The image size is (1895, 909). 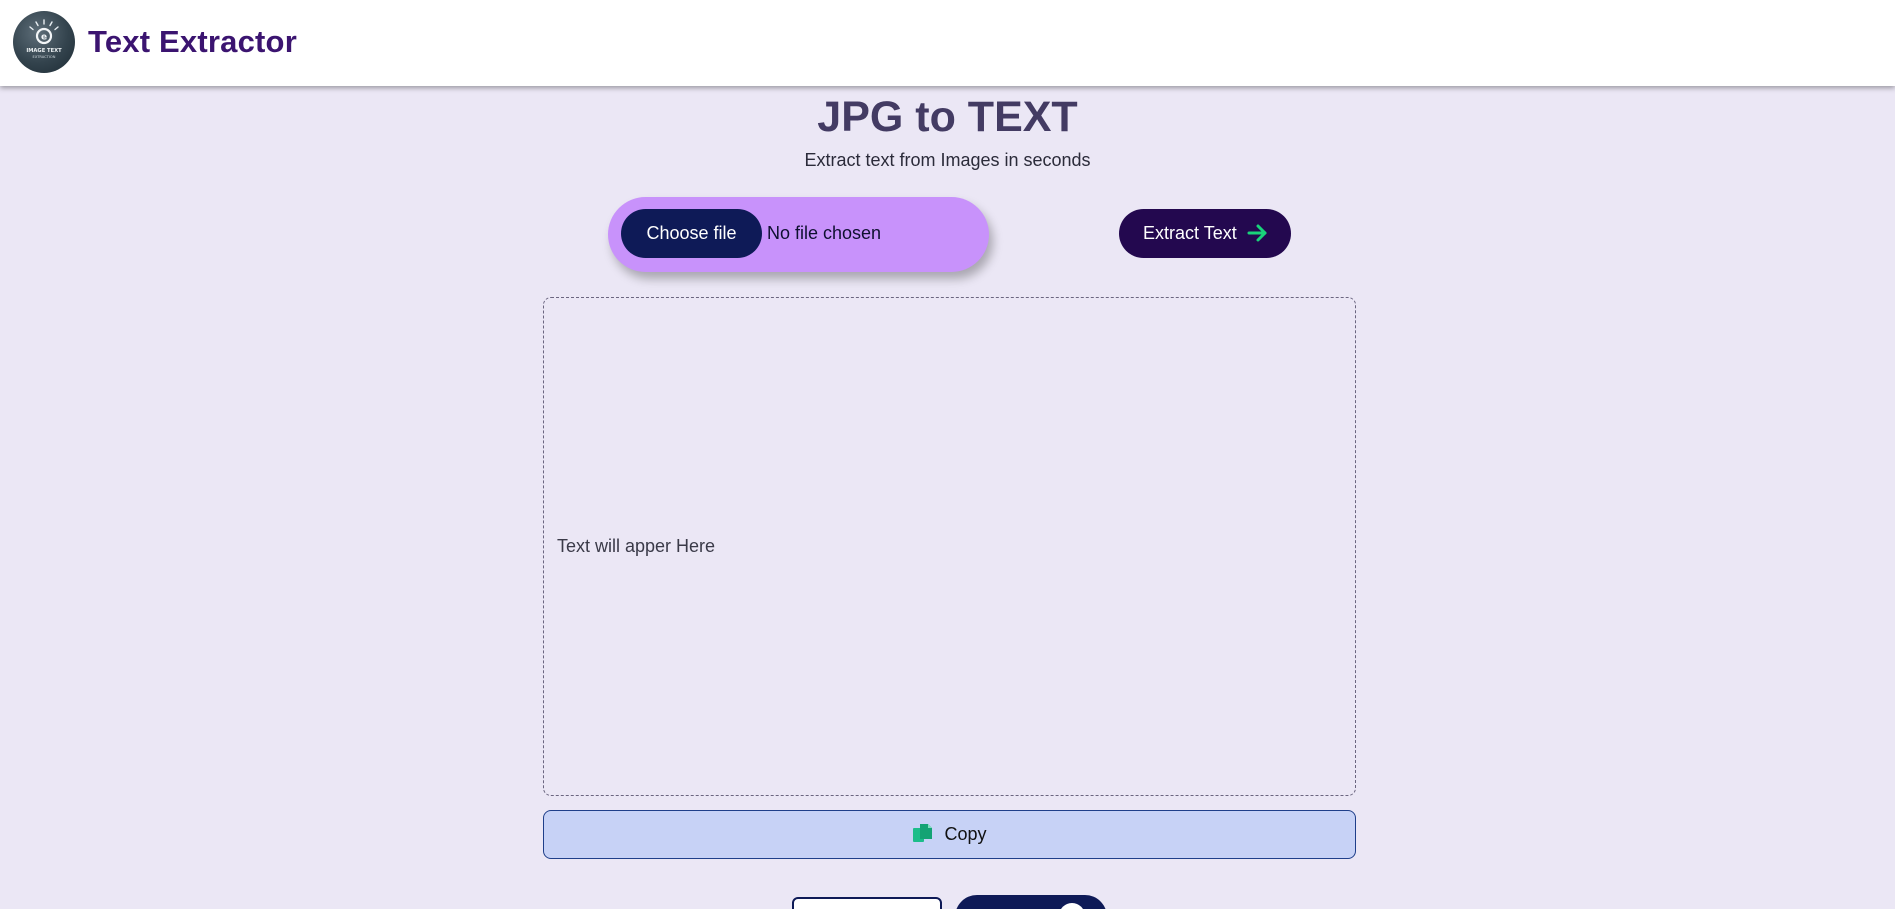 I want to click on choose-file-button: Choose file, so click(x=691, y=233).